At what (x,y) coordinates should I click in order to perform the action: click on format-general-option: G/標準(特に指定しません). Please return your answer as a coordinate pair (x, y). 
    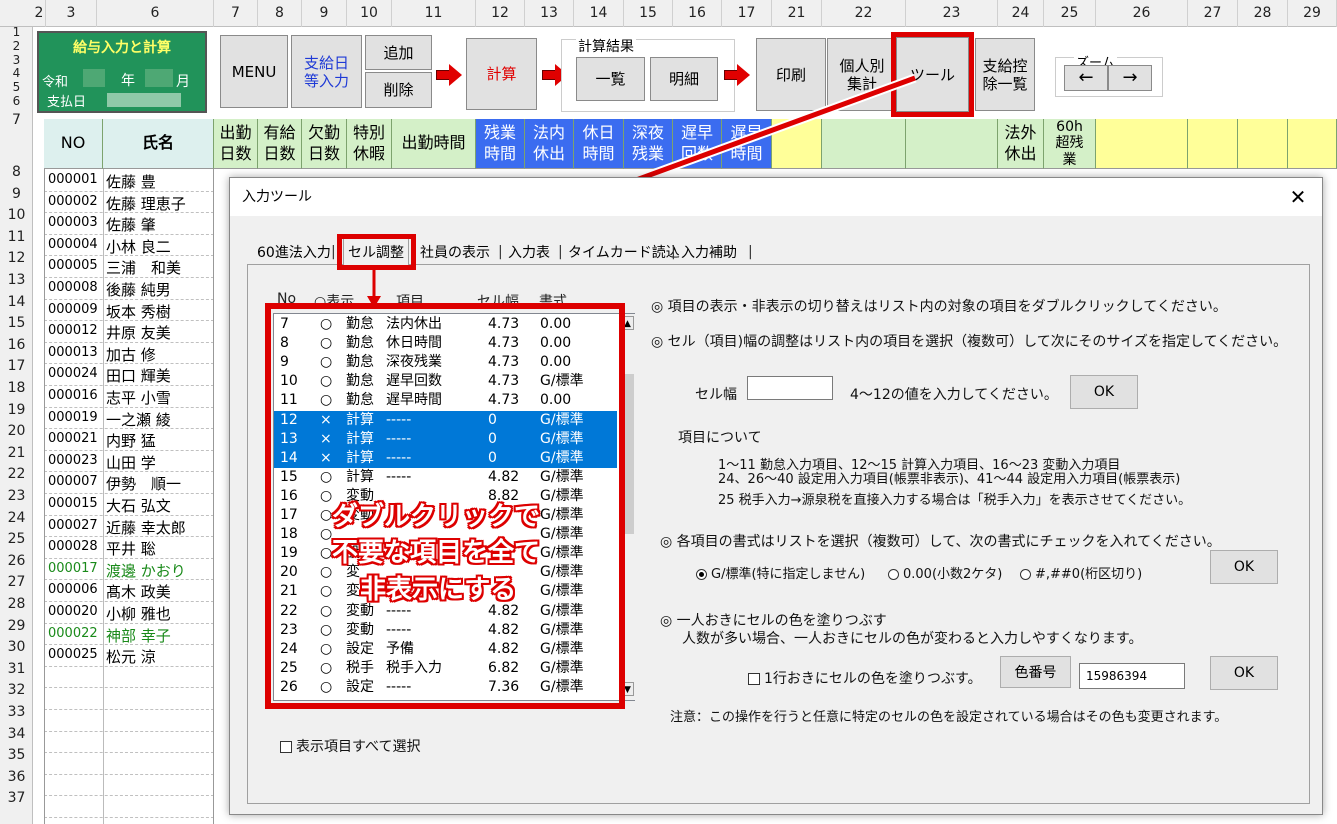
    Looking at the image, I should click on (780, 572).